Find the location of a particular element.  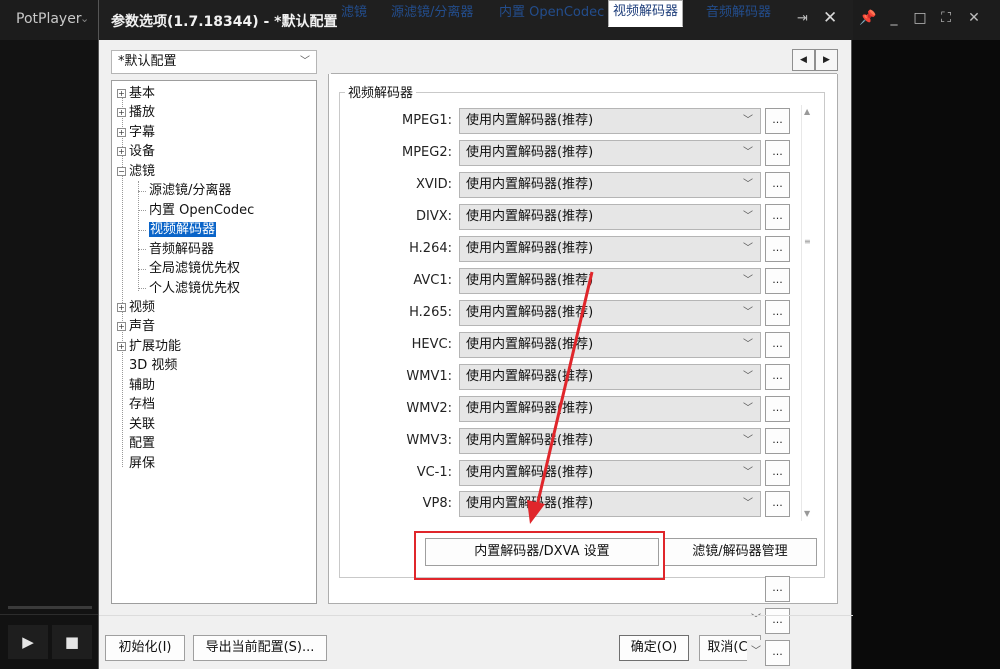

divider is located at coordinates (476, 615).